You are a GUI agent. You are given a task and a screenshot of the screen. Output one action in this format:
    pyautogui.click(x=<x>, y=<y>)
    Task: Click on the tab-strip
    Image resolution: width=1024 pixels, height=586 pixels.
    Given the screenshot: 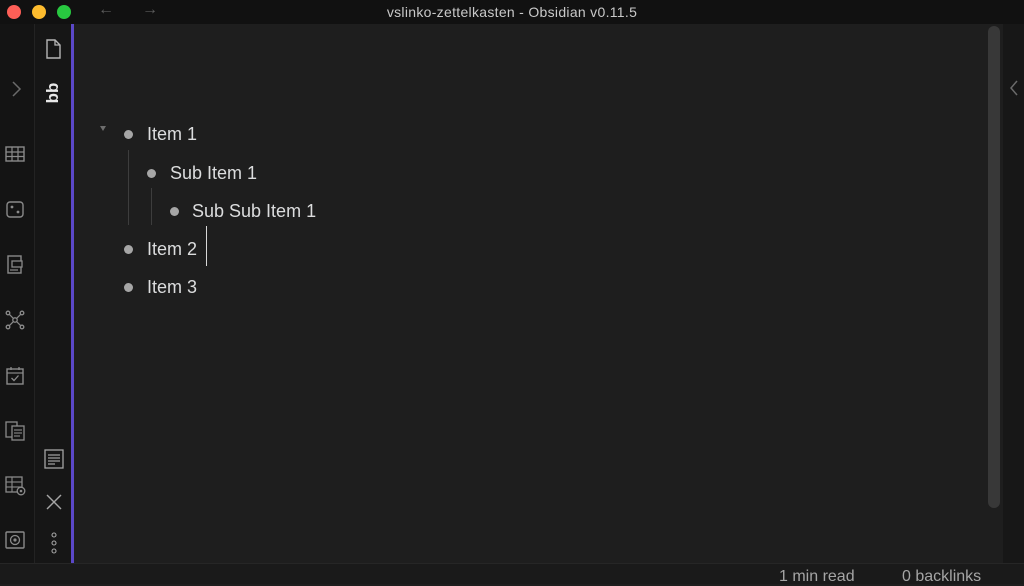 What is the action you would take?
    pyautogui.click(x=53, y=293)
    